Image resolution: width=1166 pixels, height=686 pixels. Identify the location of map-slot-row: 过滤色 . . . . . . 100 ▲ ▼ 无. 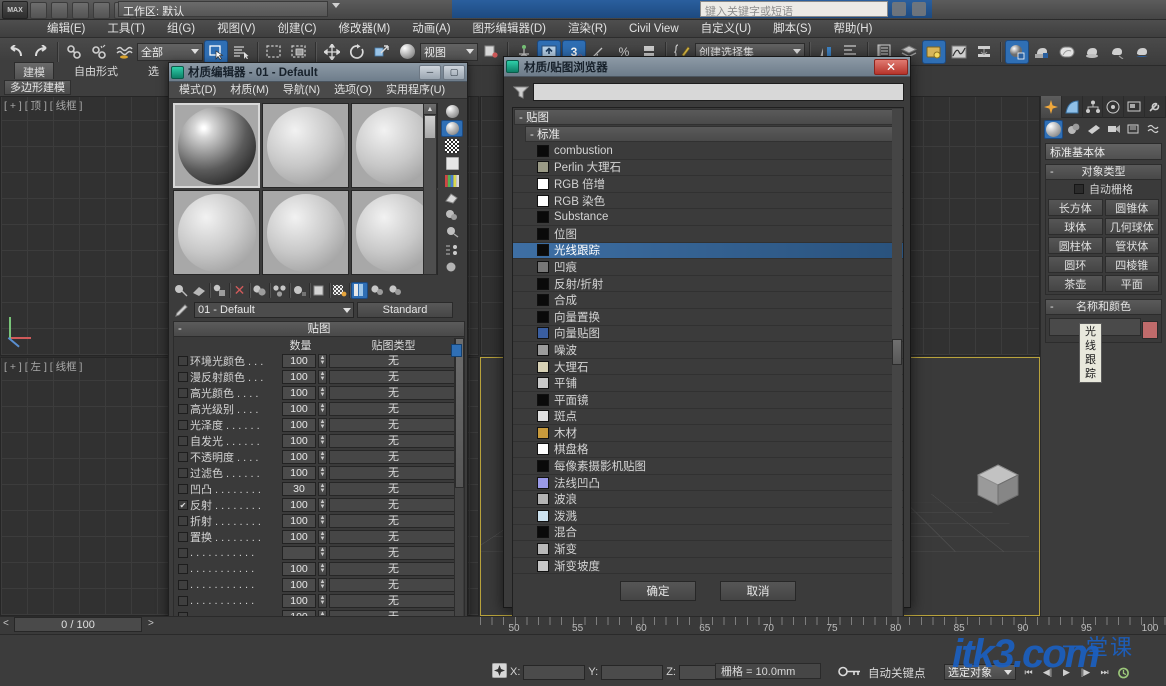
(319, 473).